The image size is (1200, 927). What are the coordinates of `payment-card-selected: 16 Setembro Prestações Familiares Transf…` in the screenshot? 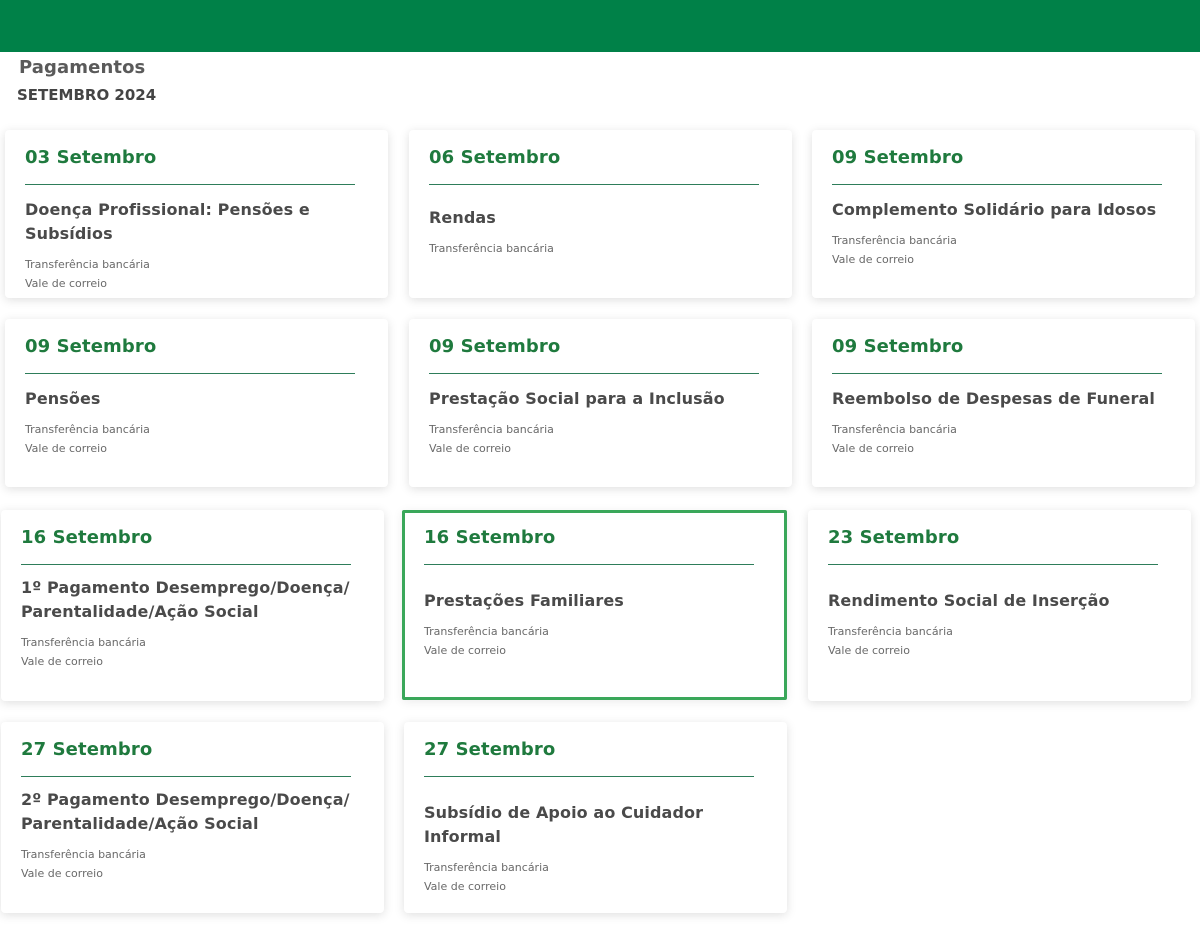 It's located at (594, 605).